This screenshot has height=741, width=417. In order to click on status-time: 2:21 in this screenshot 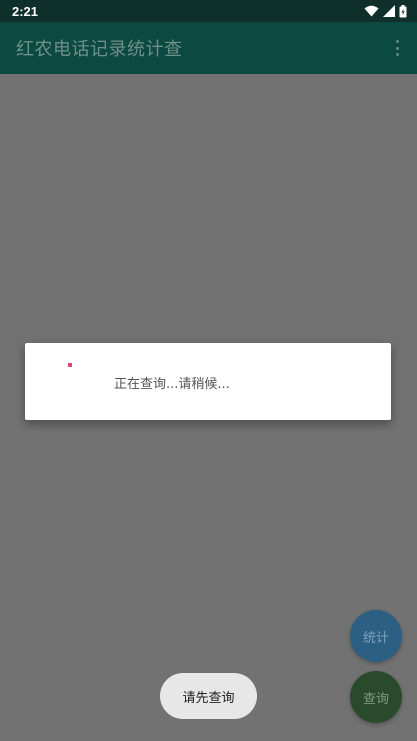, I will do `click(25, 11)`.